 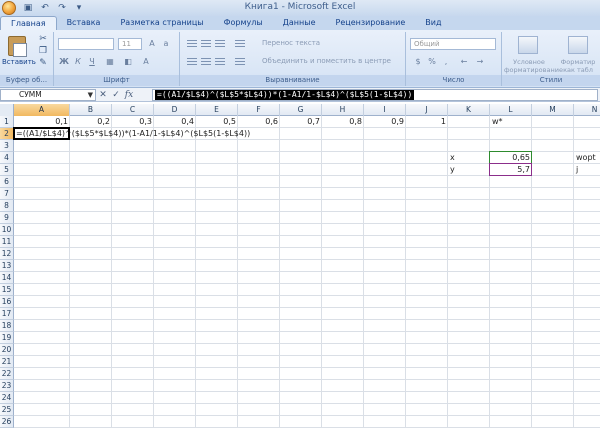 I want to click on align-right-icon, so click(x=220, y=61).